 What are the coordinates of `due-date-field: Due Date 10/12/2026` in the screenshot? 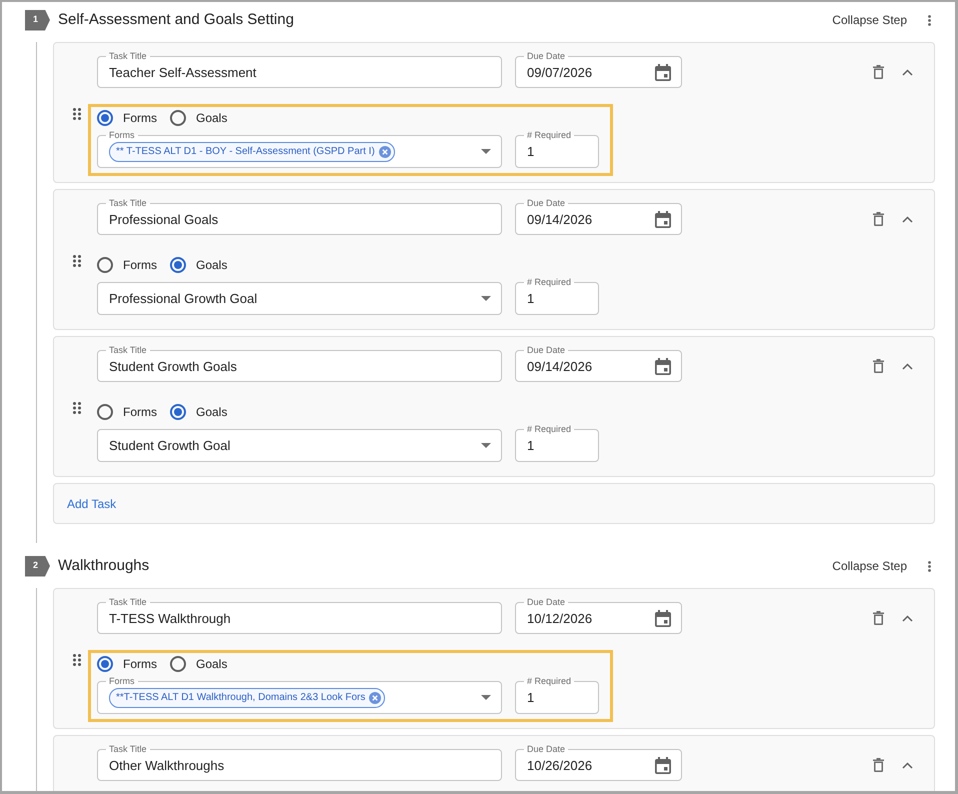 It's located at (598, 615).